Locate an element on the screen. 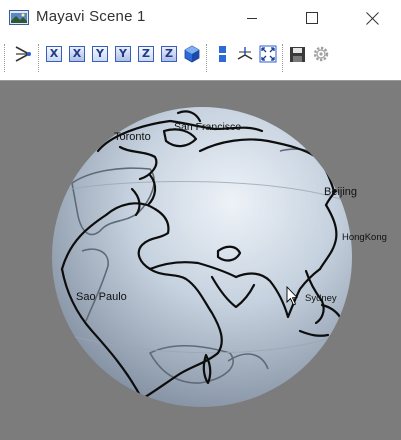 The image size is (401, 440). view-x-minus-button: X is located at coordinates (77, 54).